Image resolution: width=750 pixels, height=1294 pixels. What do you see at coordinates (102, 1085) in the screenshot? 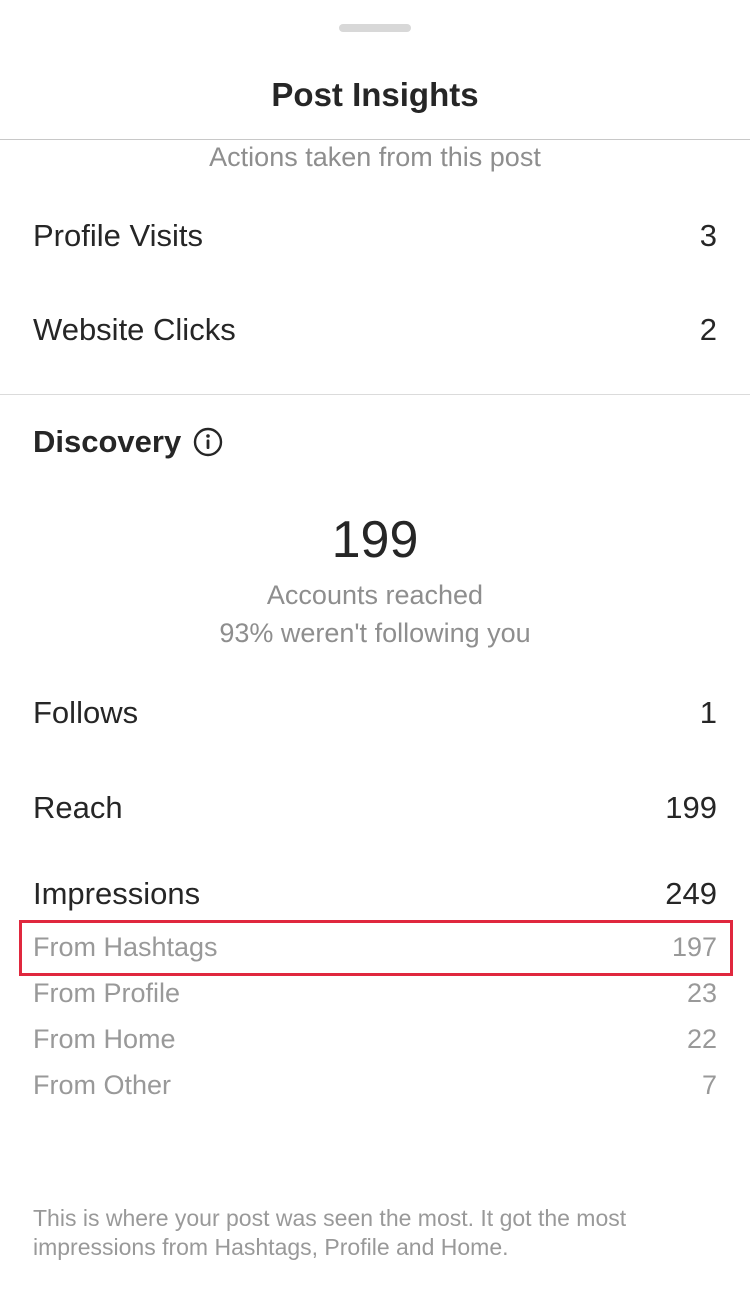
I see `row-label: From Other` at bounding box center [102, 1085].